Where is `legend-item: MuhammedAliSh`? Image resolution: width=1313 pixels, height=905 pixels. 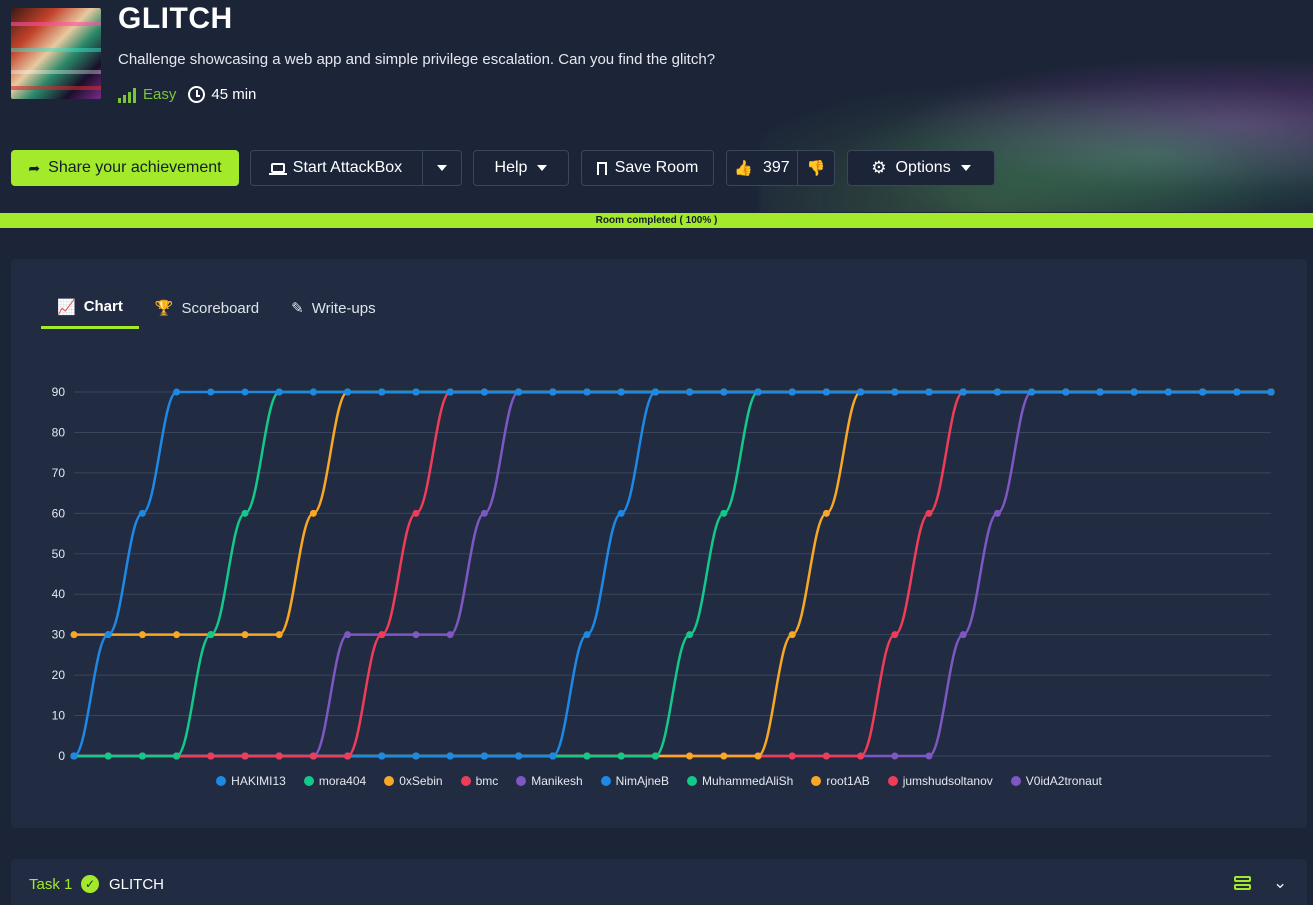
legend-item: MuhammedAliSh is located at coordinates (739, 781).